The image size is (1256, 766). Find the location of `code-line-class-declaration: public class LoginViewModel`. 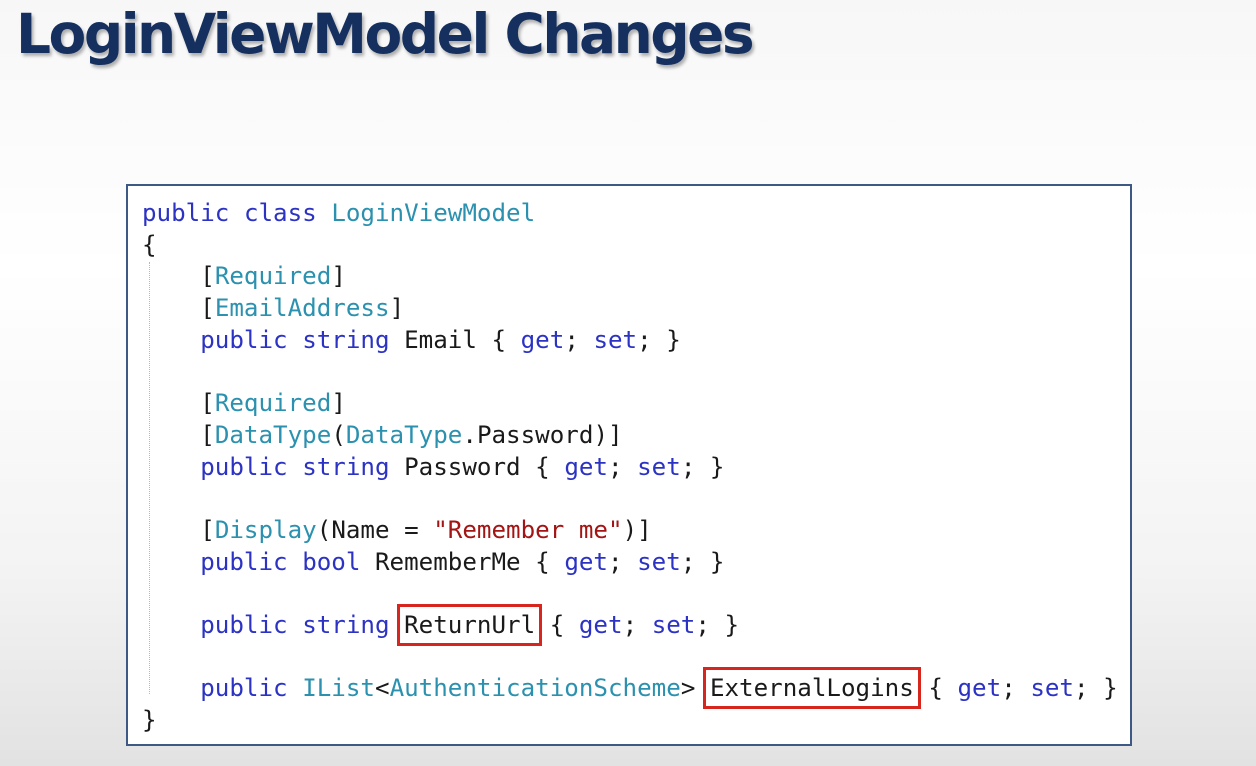

code-line-class-declaration: public class LoginViewModel is located at coordinates (339, 213).